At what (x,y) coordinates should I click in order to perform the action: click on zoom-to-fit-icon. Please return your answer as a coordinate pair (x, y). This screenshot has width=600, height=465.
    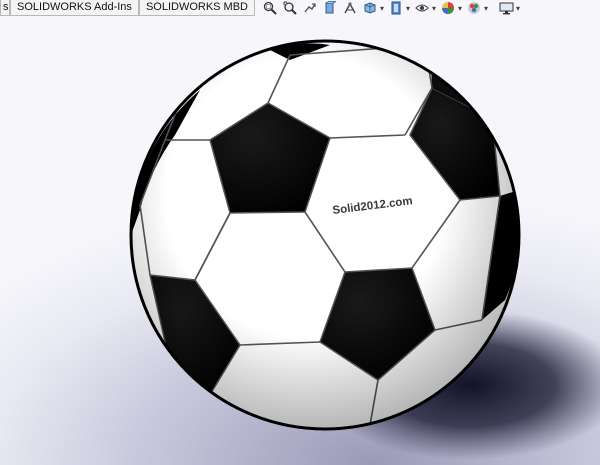
    Looking at the image, I should click on (270, 8).